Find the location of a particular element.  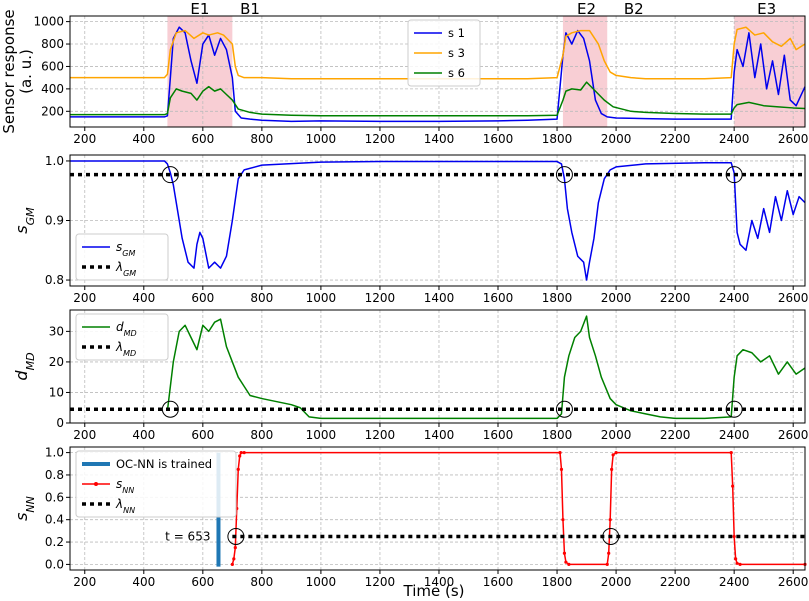

y-tick-label: 0 is located at coordinates (60, 423).